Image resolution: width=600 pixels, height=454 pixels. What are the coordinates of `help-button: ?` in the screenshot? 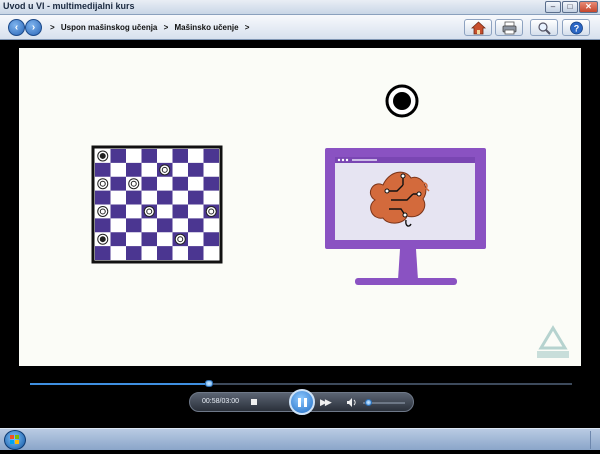 It's located at (576, 27).